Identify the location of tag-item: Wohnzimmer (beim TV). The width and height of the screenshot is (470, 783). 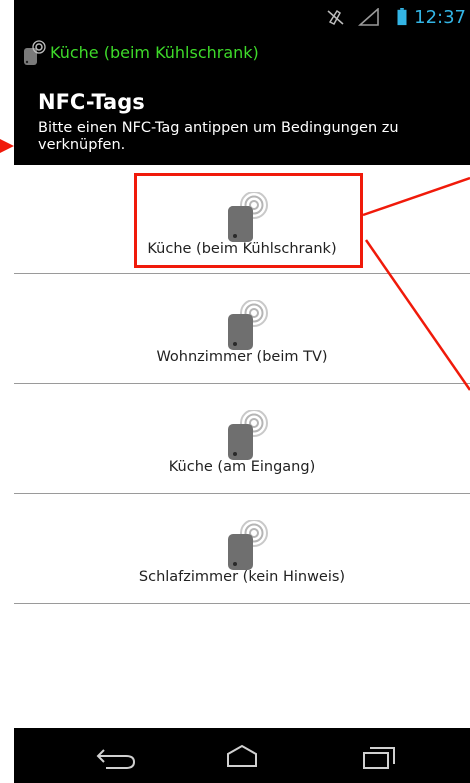
(242, 329).